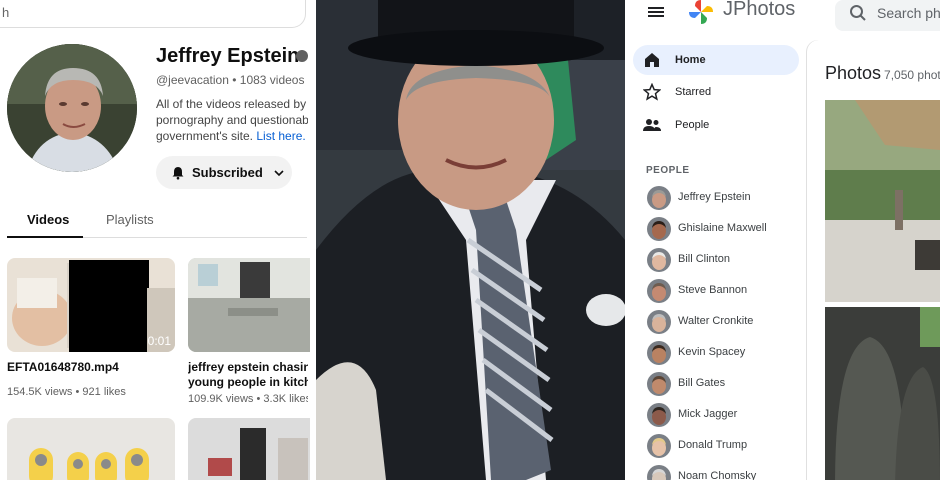  I want to click on search-text: h, so click(6, 12).